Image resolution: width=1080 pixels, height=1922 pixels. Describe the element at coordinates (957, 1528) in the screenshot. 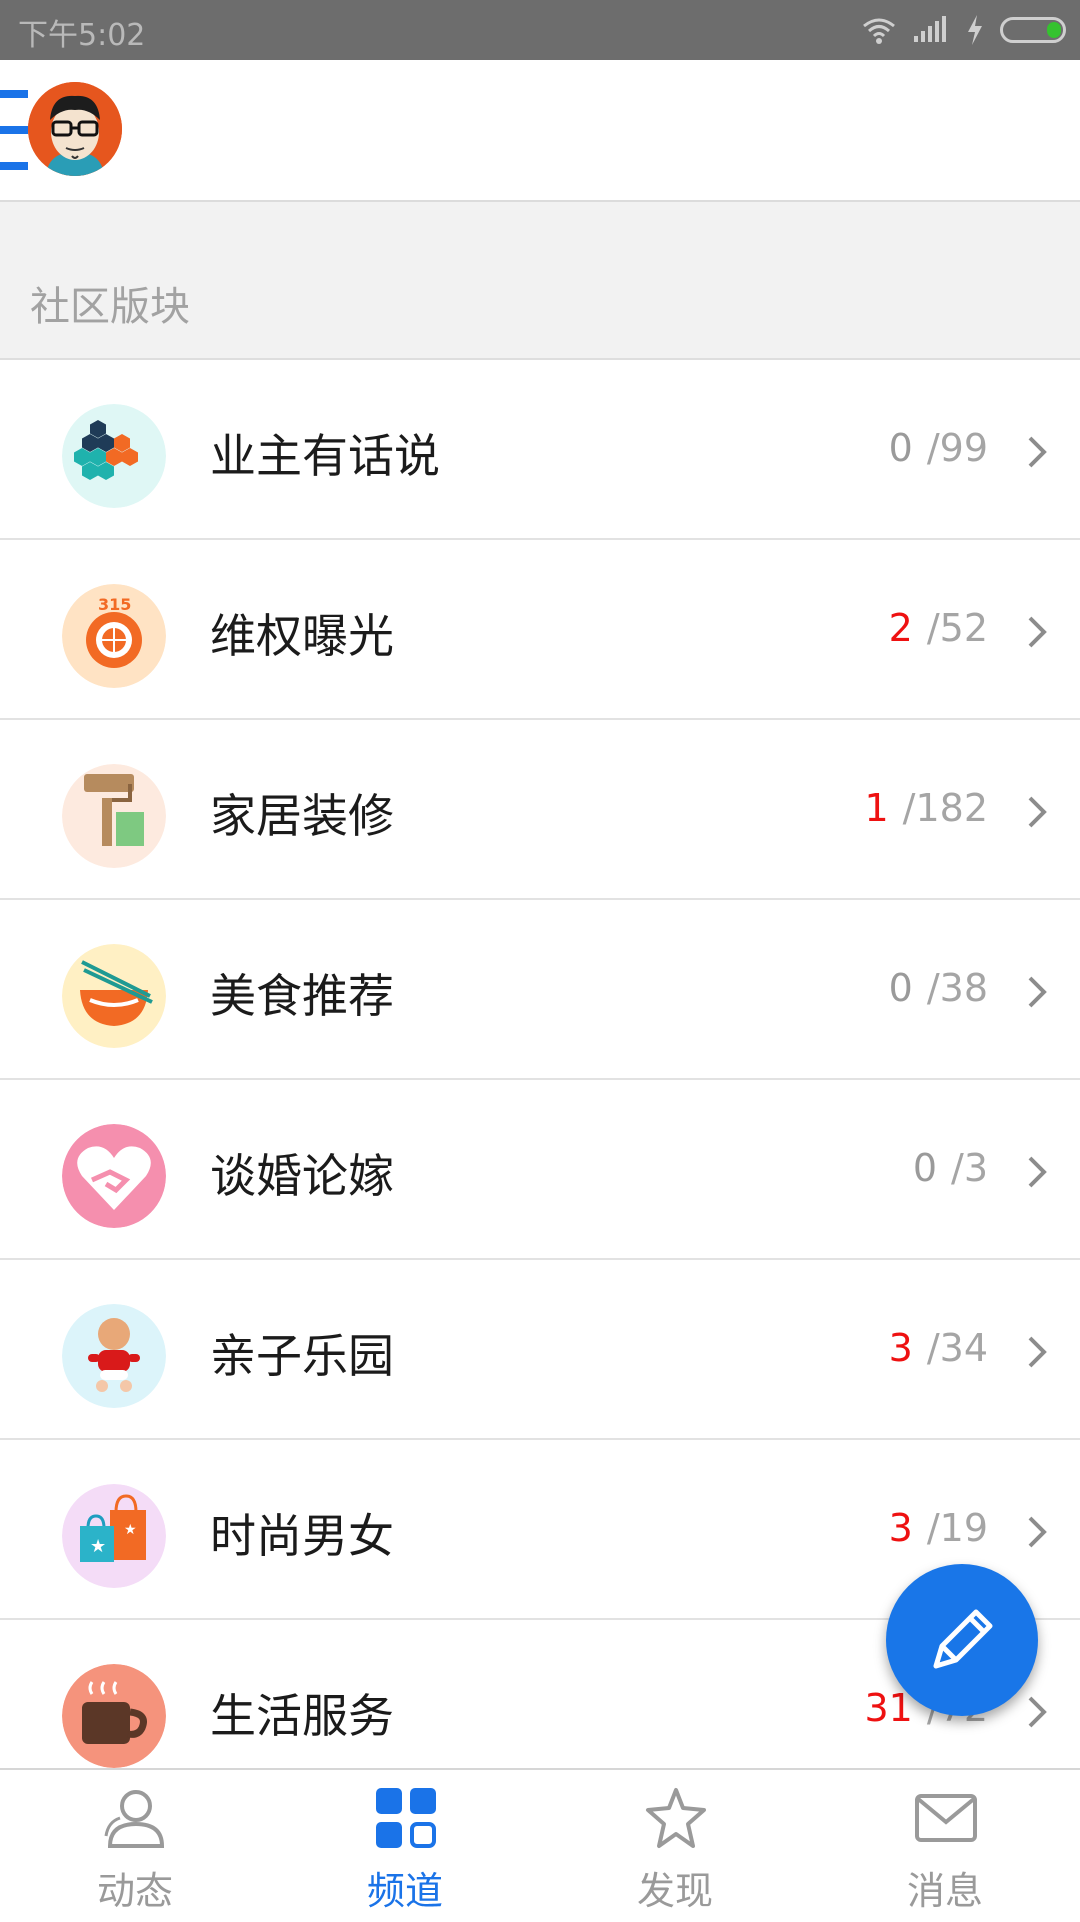

I see `forum-total-count: /19` at that location.